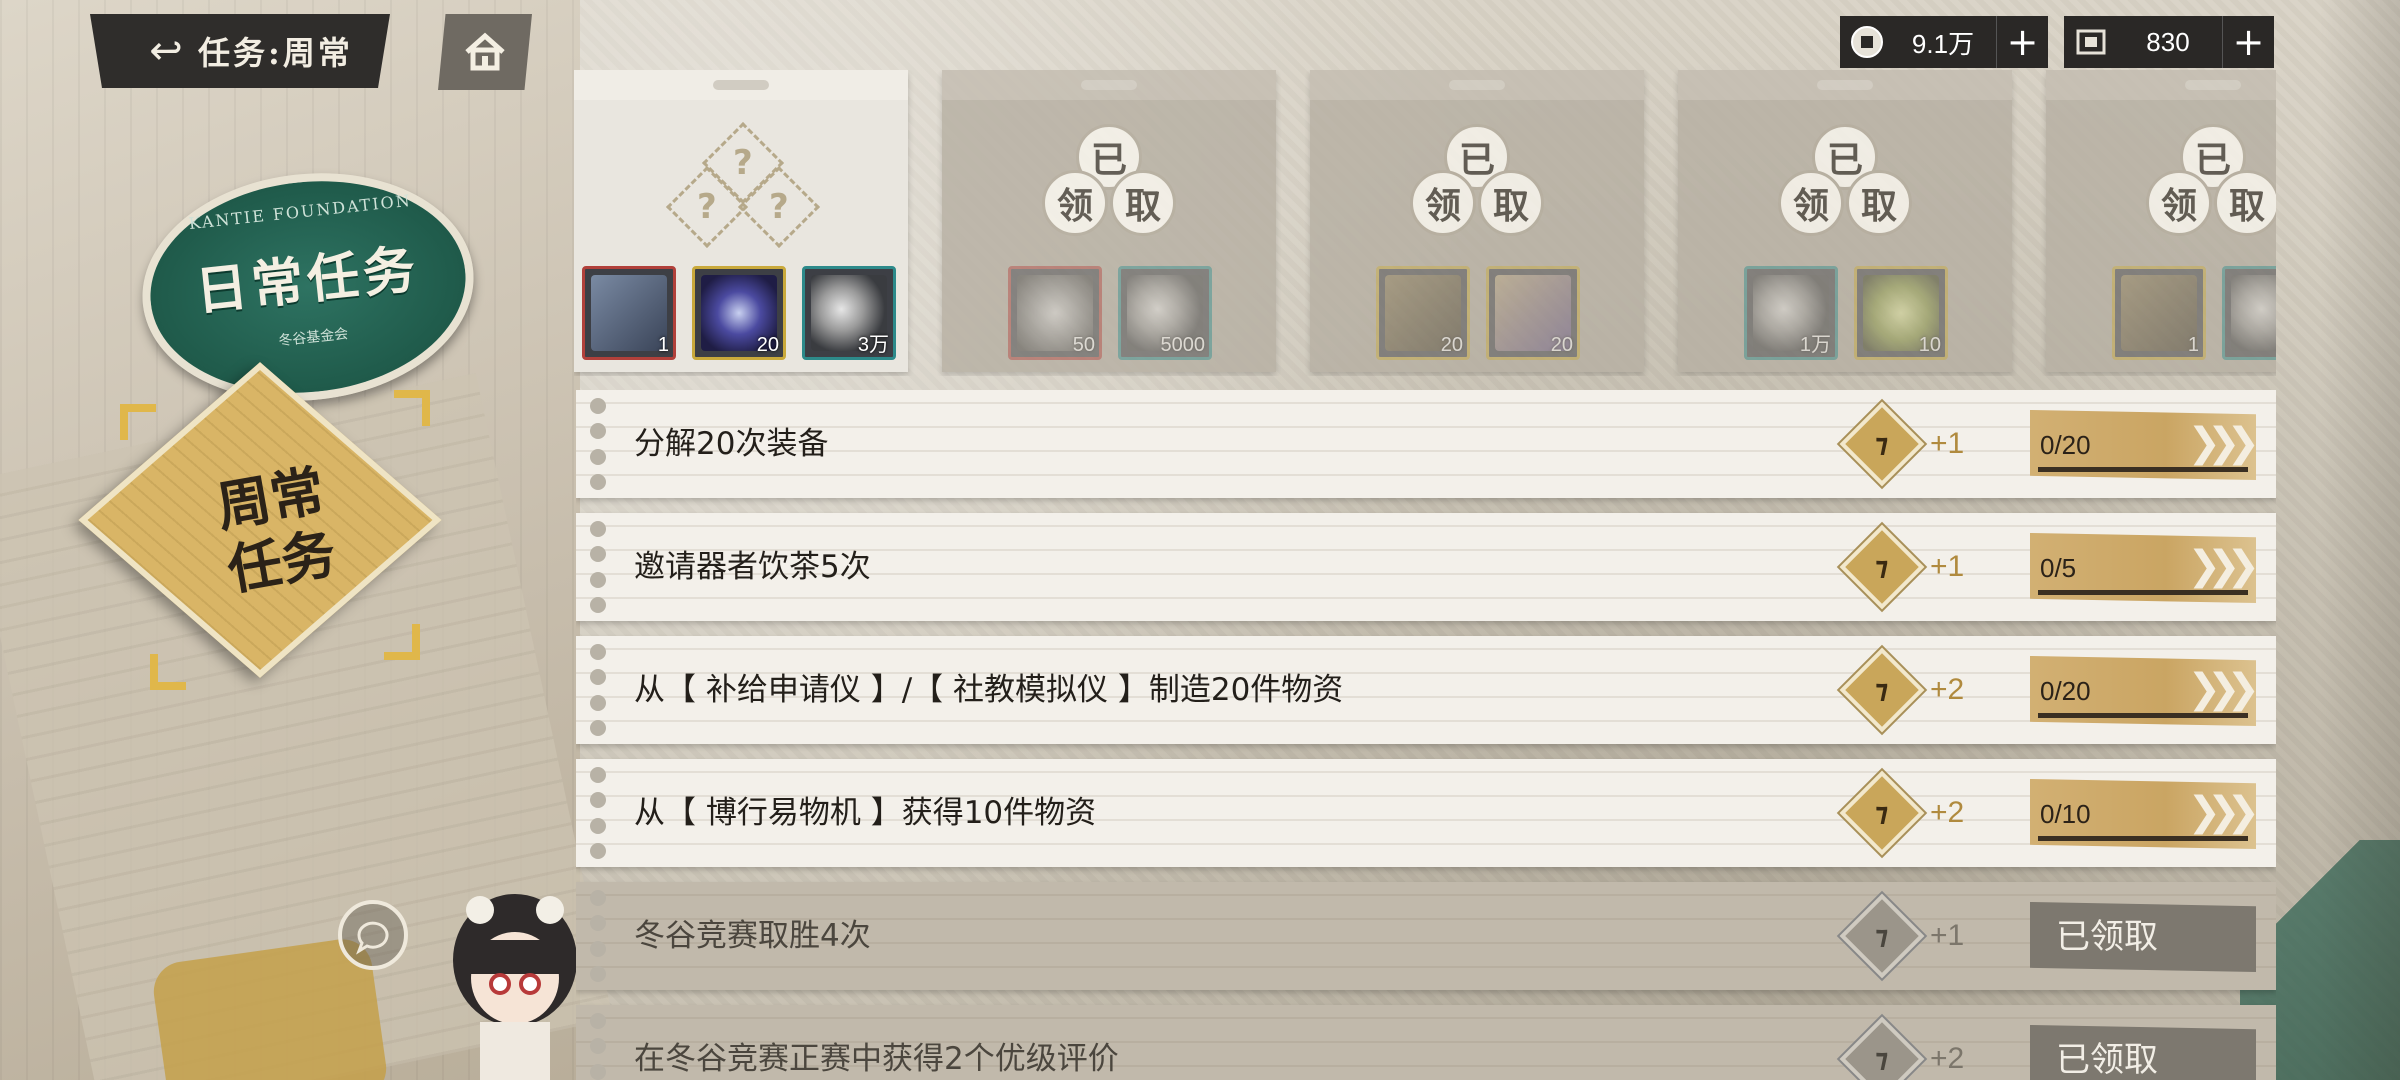 The image size is (2400, 1080). What do you see at coordinates (1901, 313) in the screenshot?
I see `reward-item: 10` at bounding box center [1901, 313].